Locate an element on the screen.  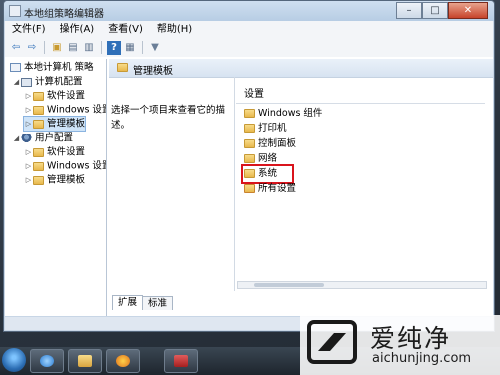
list-item-label: 网络 is located at coordinates (268, 158).